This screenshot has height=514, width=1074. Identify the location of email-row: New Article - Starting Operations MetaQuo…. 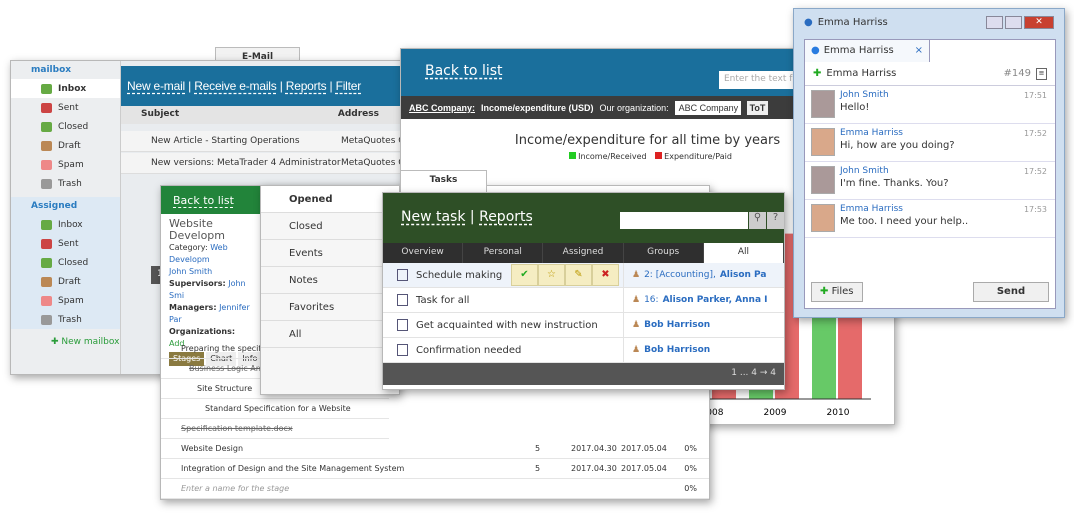
(280, 141).